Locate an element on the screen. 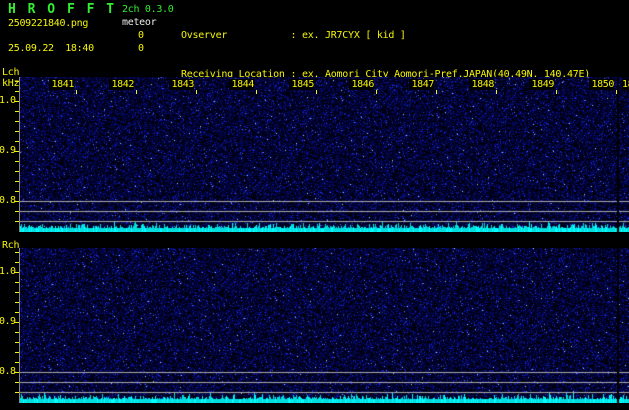  time-label: 1842 is located at coordinates (121, 84).